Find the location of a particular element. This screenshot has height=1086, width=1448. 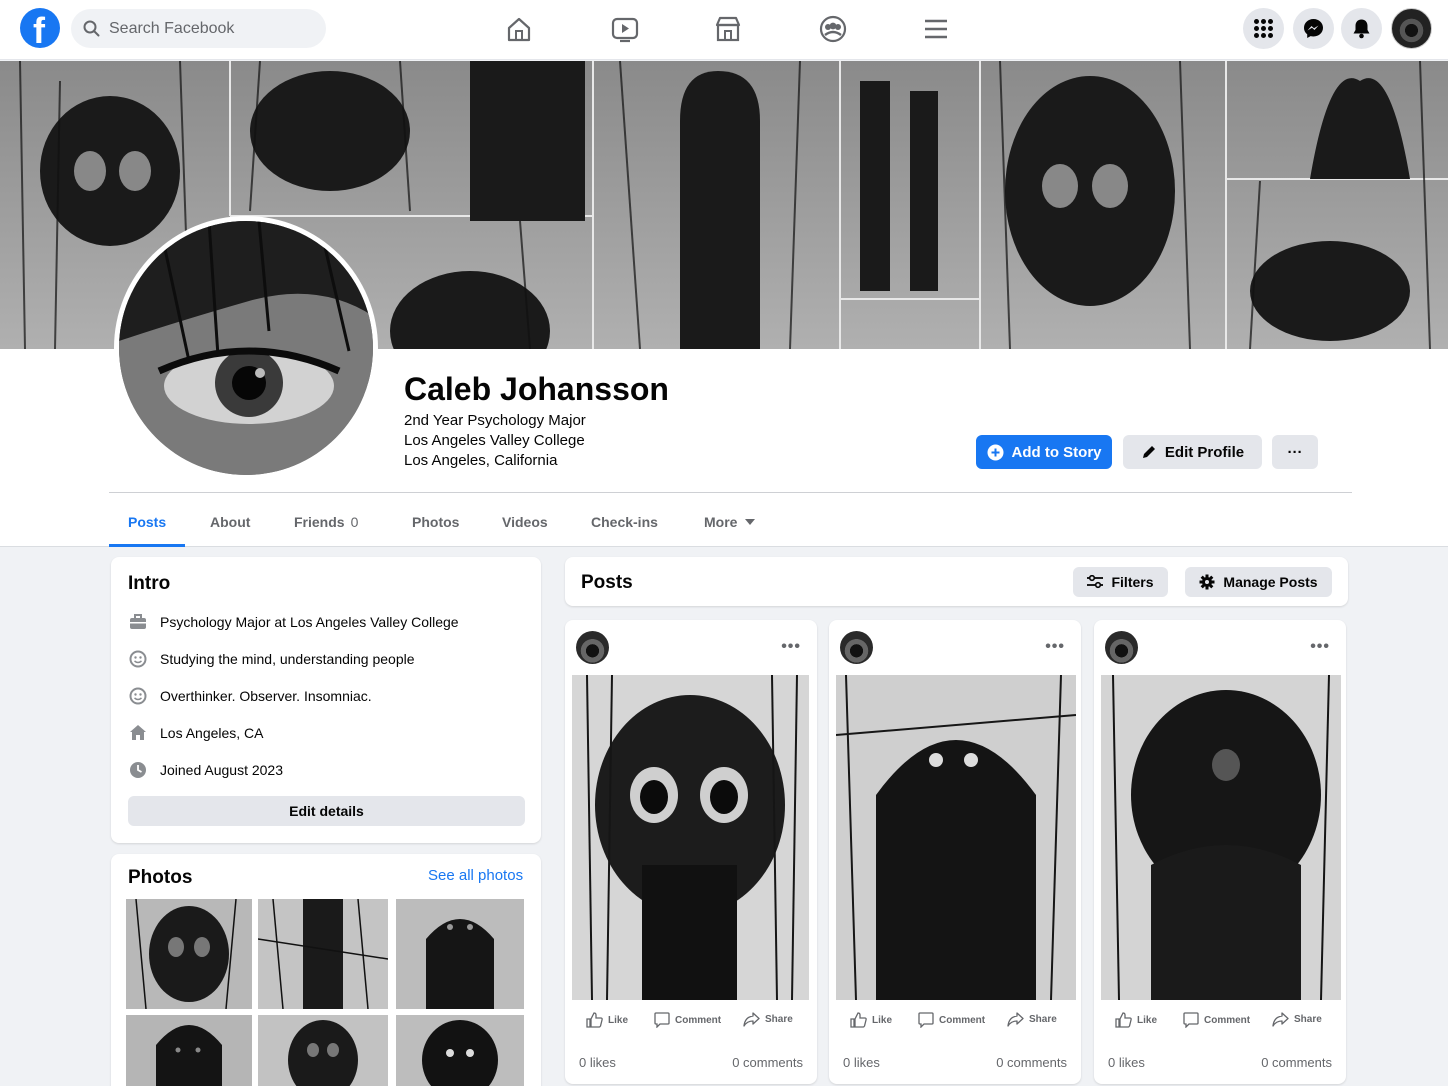

eye-portrait-image is located at coordinates (246, 348).